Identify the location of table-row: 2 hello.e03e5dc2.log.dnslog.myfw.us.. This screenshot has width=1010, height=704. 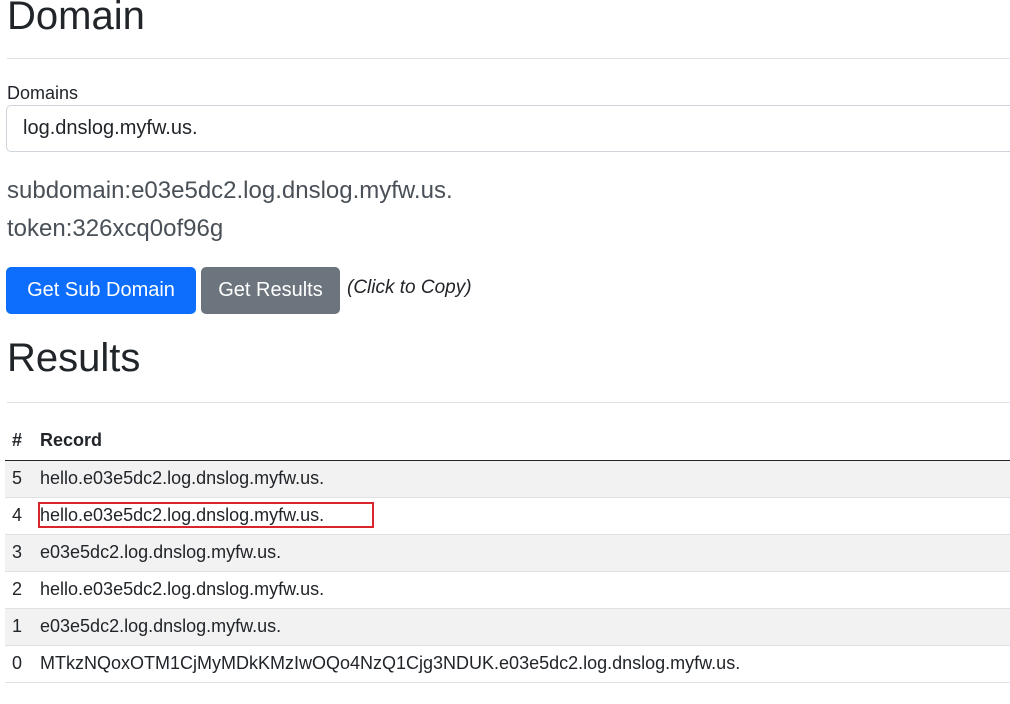
(507, 590).